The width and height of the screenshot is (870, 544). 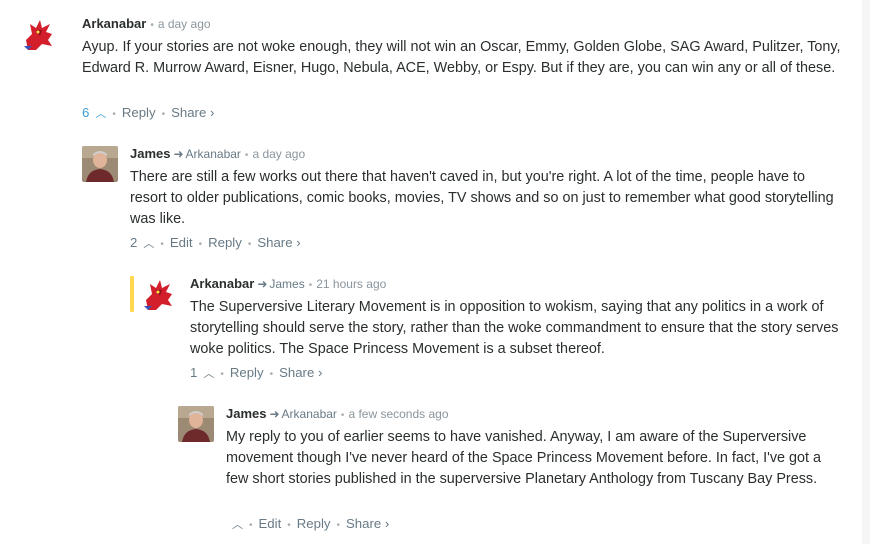 I want to click on reply-to-name: James, so click(x=286, y=284).